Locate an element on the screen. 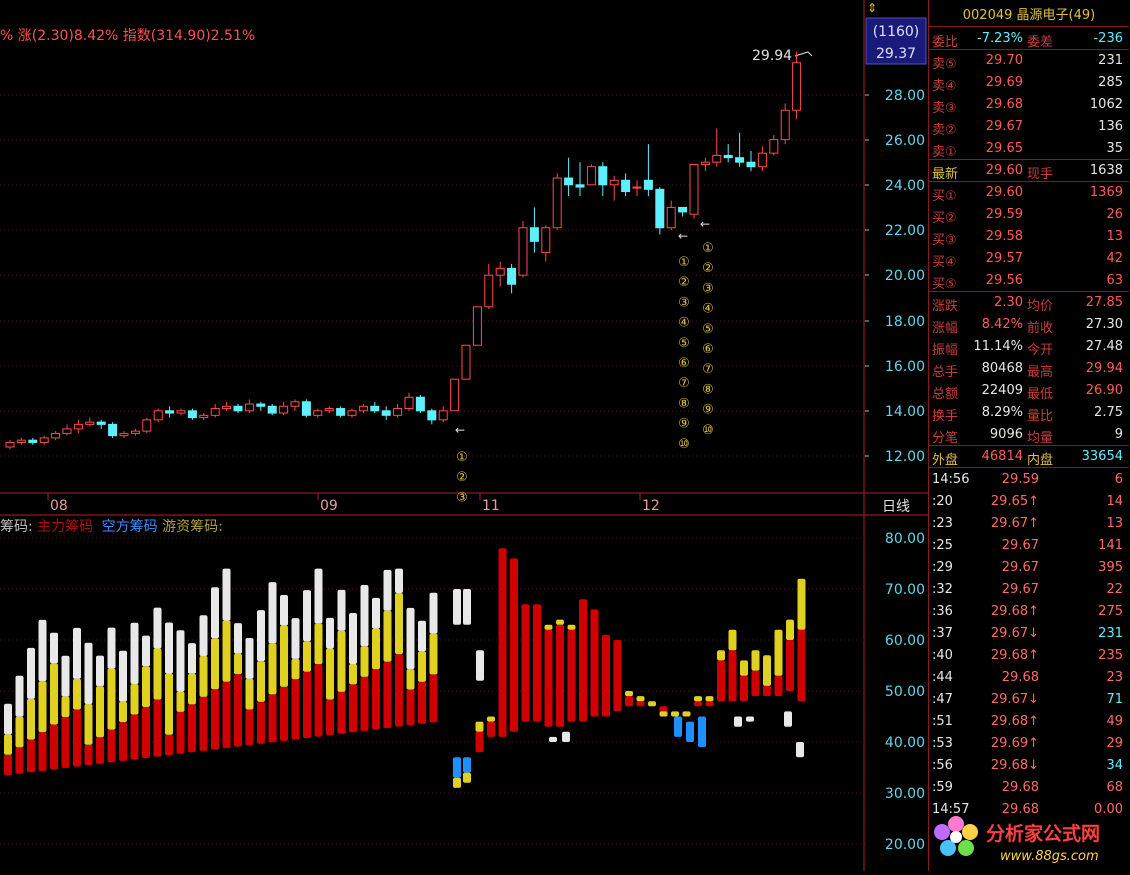 The height and width of the screenshot is (875, 1130). row-label: 买④ is located at coordinates (944, 262).